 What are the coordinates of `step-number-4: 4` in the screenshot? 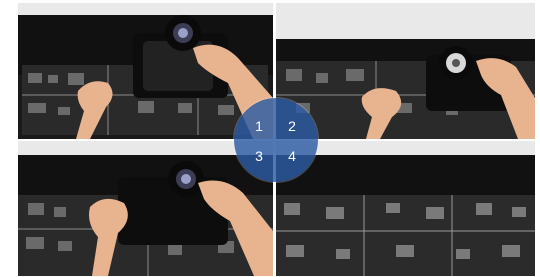 It's located at (292, 156).